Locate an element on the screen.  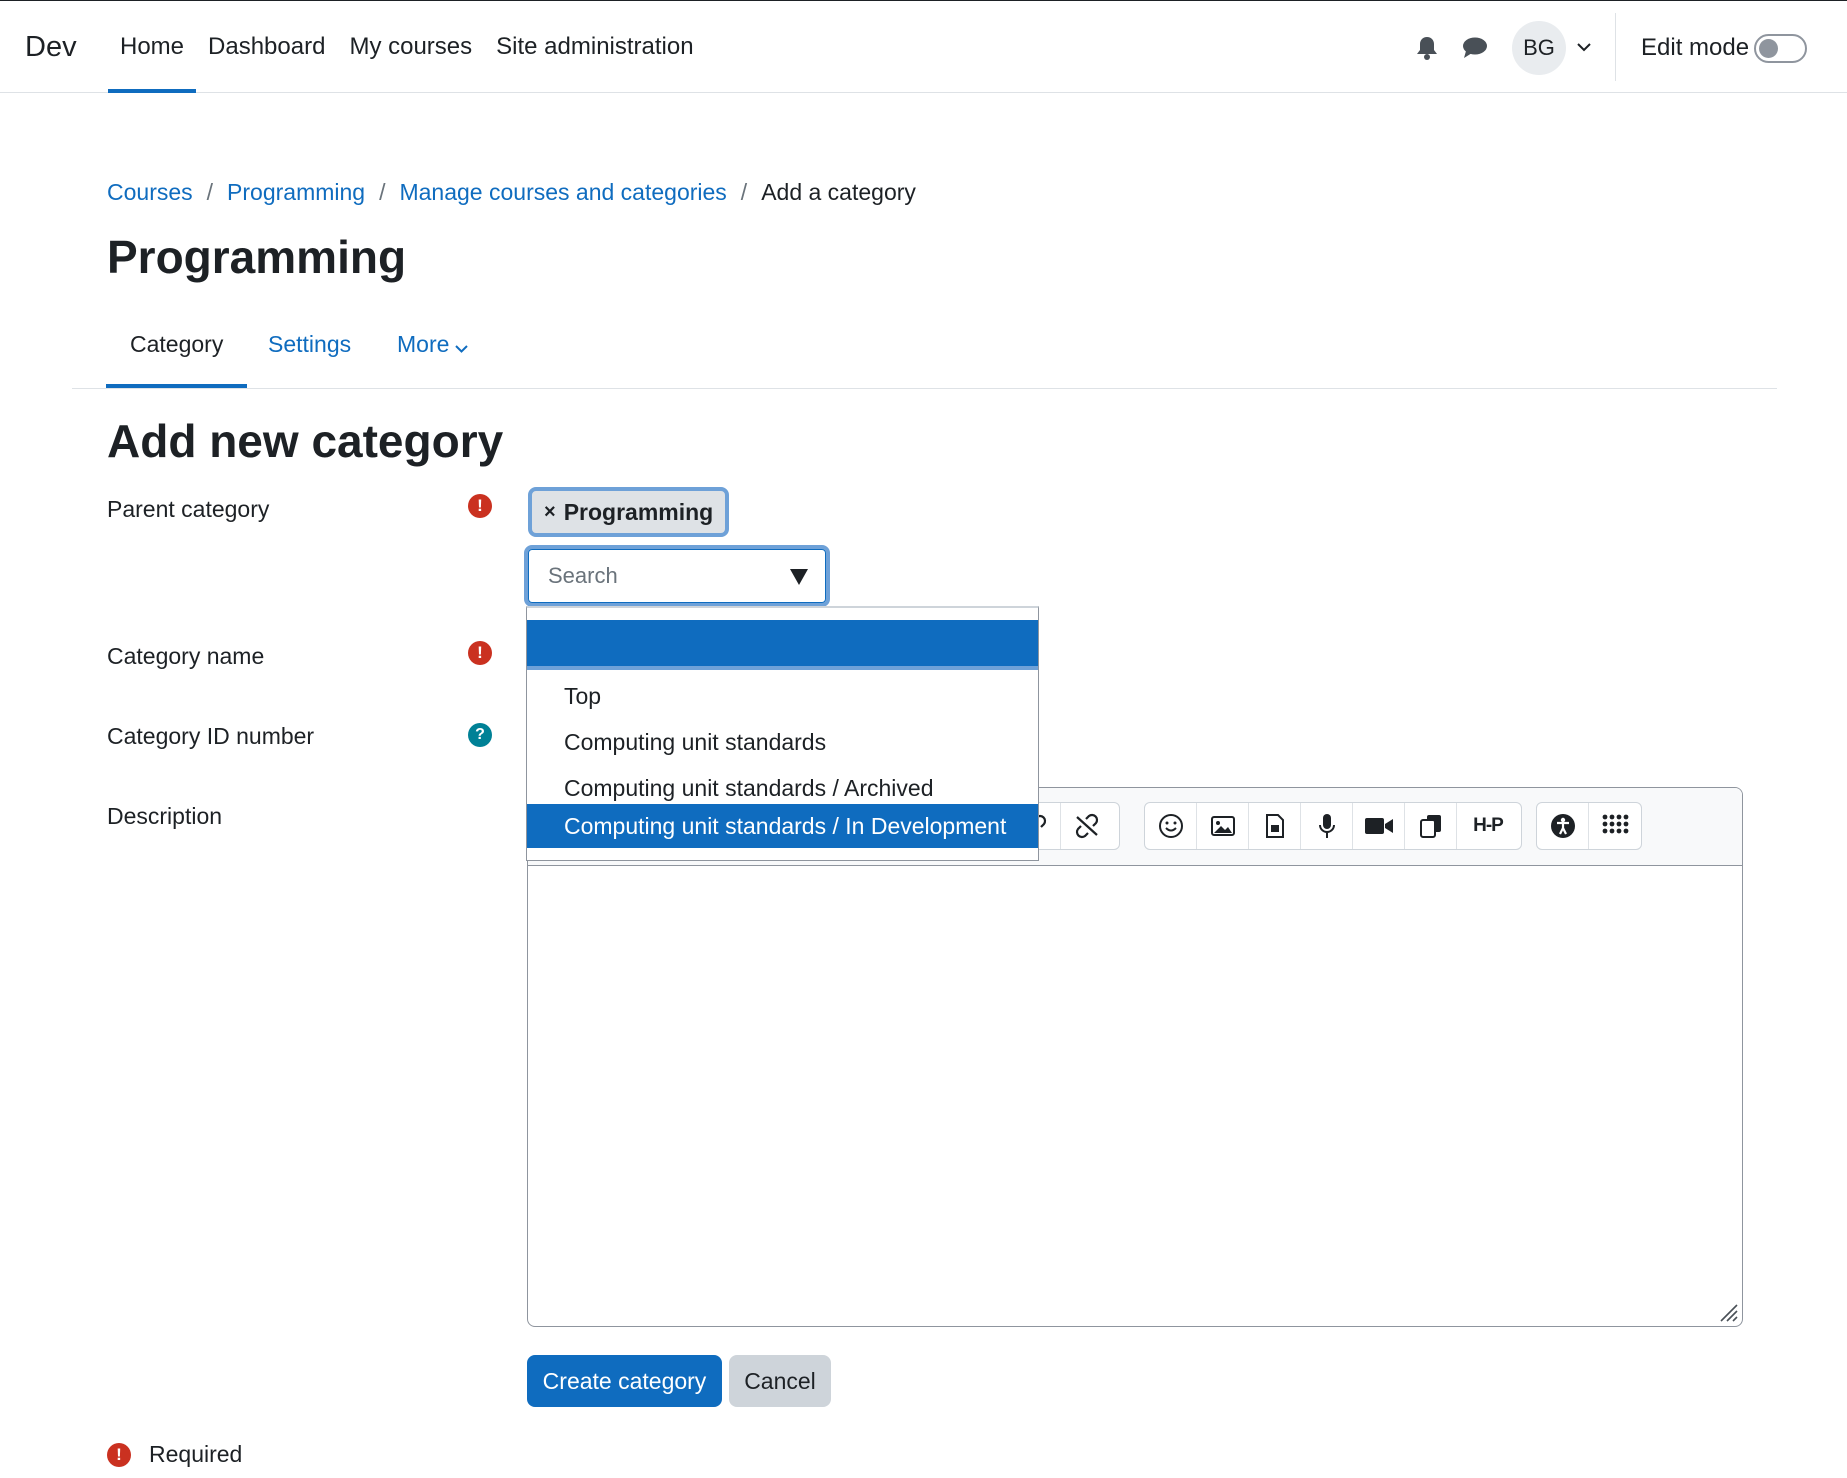
page-title: Programming is located at coordinates (257, 257).